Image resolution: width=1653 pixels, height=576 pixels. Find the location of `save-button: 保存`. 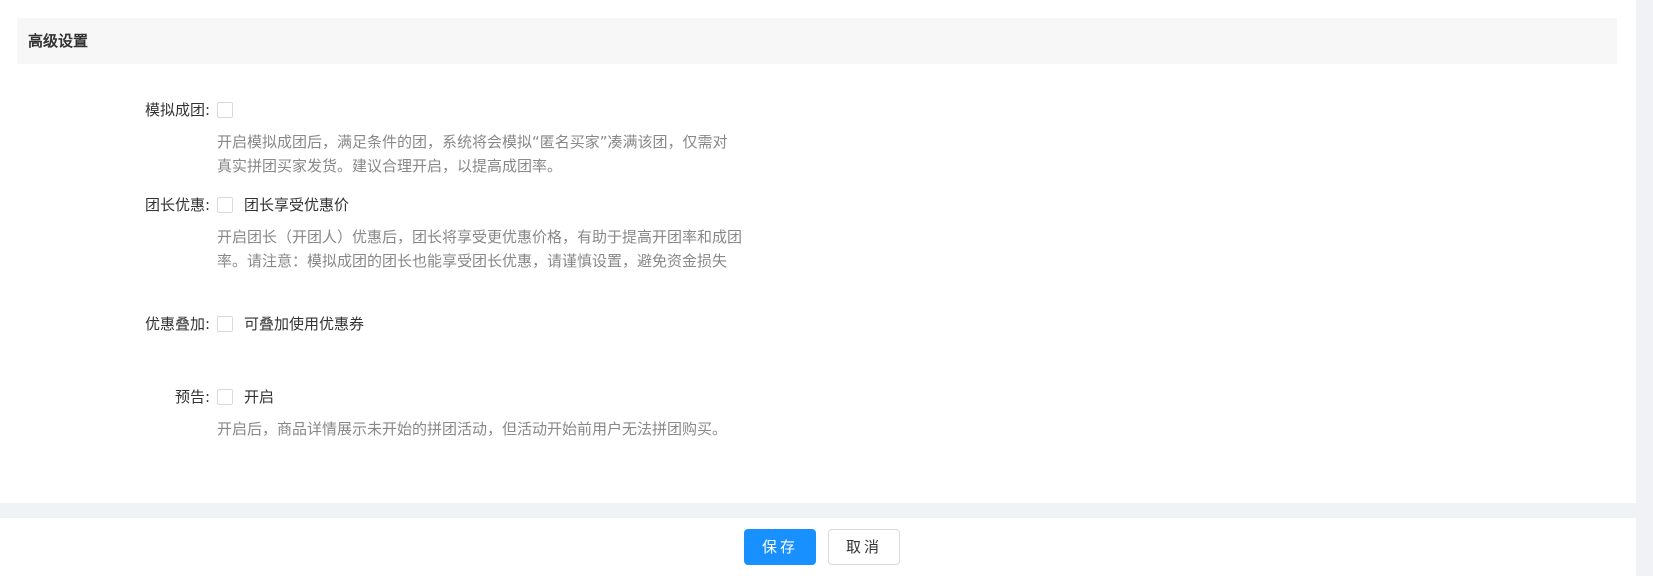

save-button: 保存 is located at coordinates (780, 547).